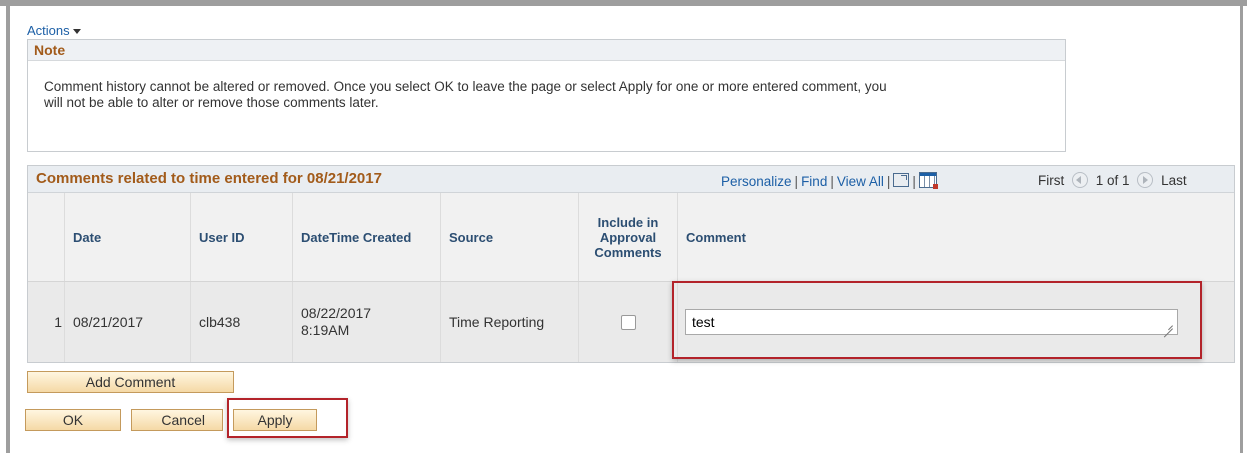 This screenshot has width=1247, height=453. I want to click on column-header-include: Include in Approval Comments, so click(627, 237).